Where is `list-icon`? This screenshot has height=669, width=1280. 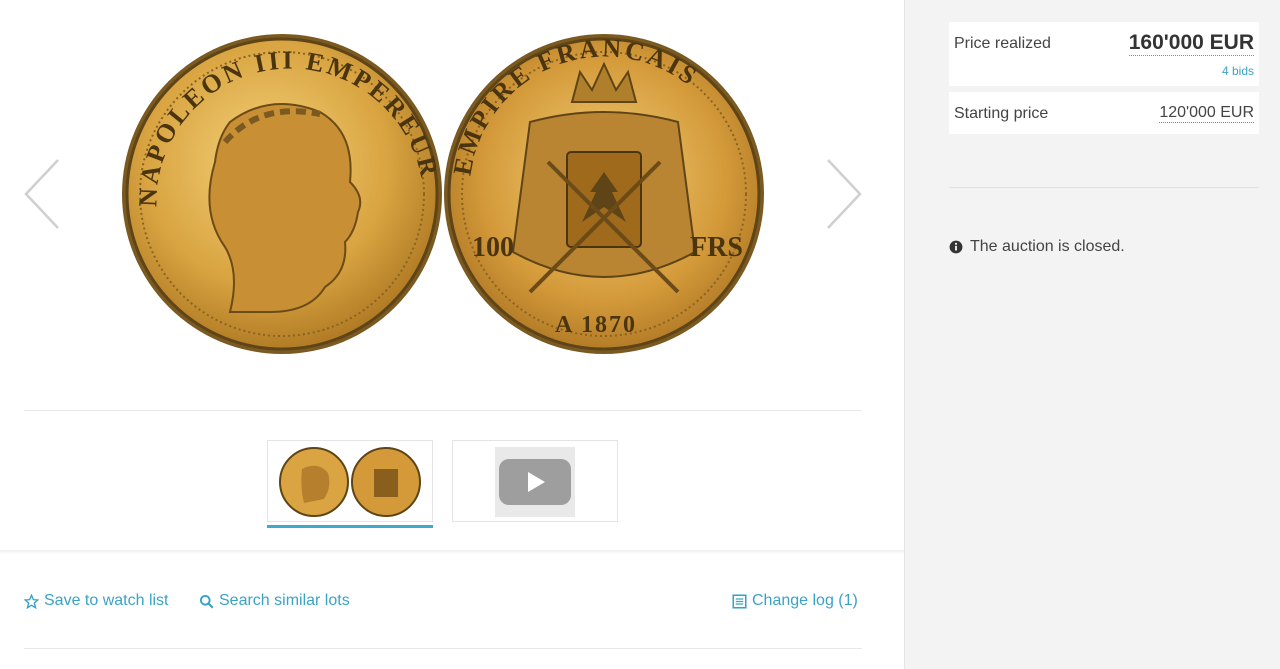 list-icon is located at coordinates (739, 601).